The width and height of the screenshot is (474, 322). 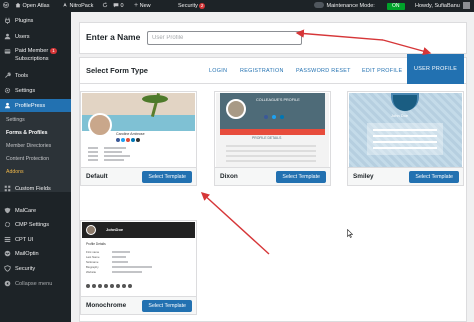 I want to click on user-account-link: Howdy, SufiaBanu, so click(x=443, y=6).